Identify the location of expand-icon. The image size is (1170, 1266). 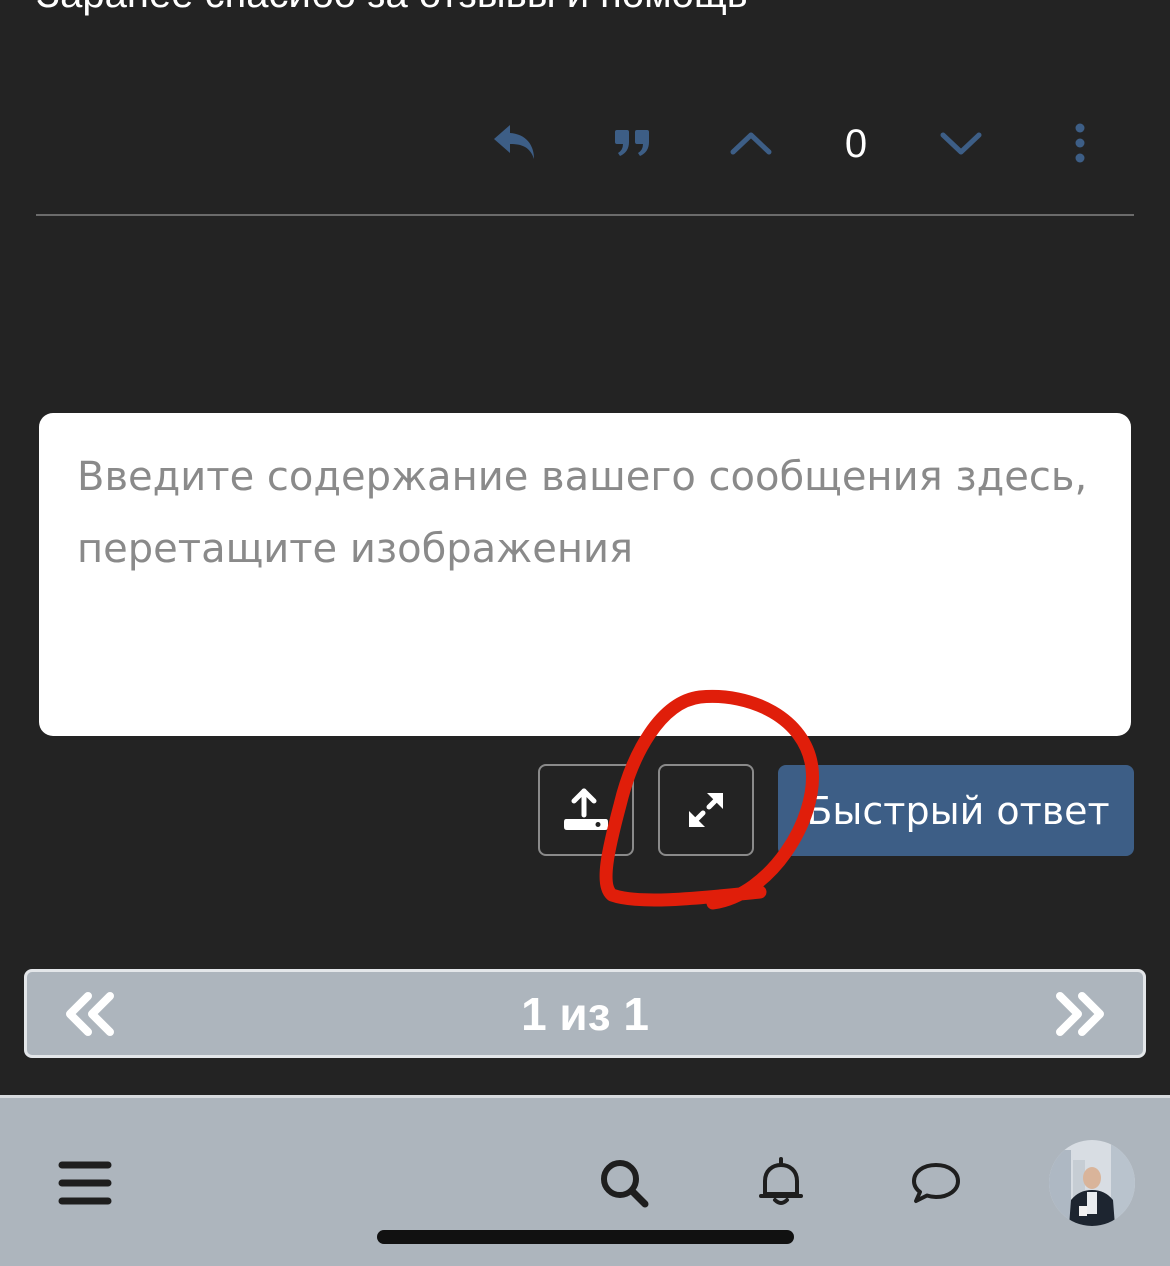
(706, 810).